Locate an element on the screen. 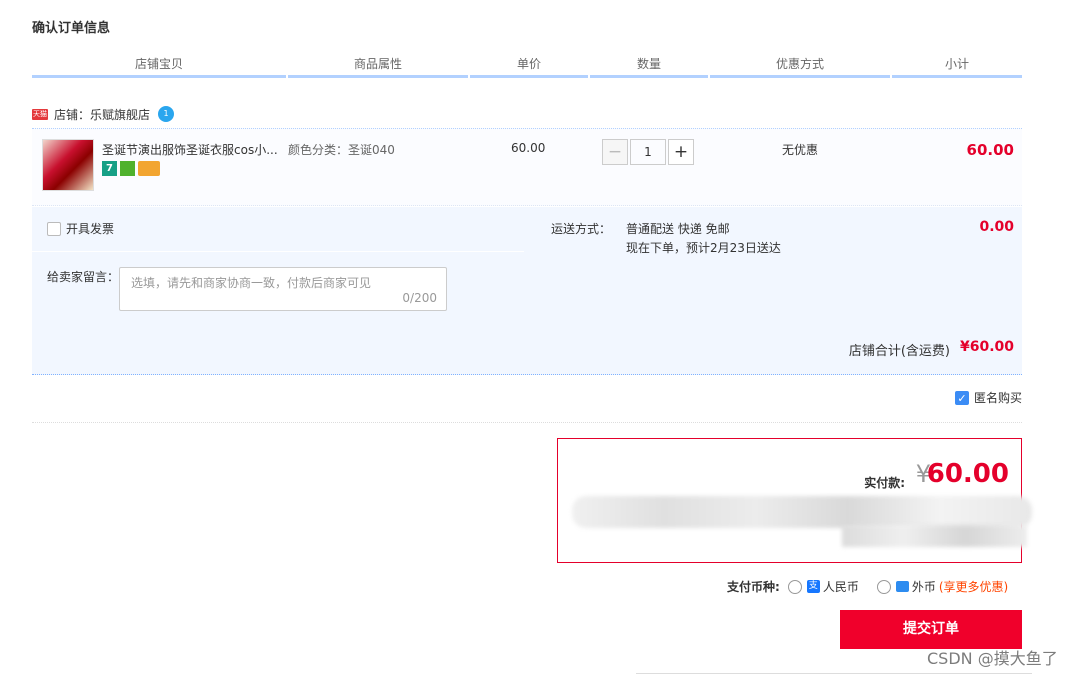  store-total-label: 店铺合计(含运费) is located at coordinates (899, 351).